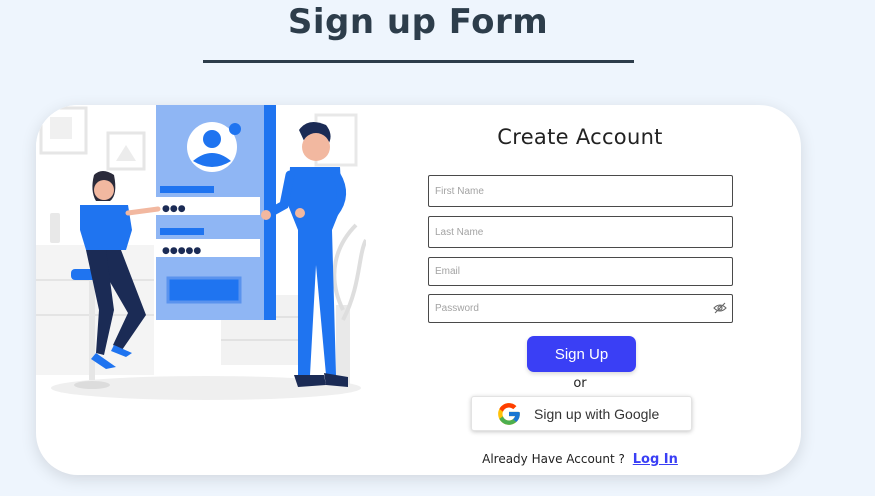  I want to click on first-name-input, so click(580, 191).